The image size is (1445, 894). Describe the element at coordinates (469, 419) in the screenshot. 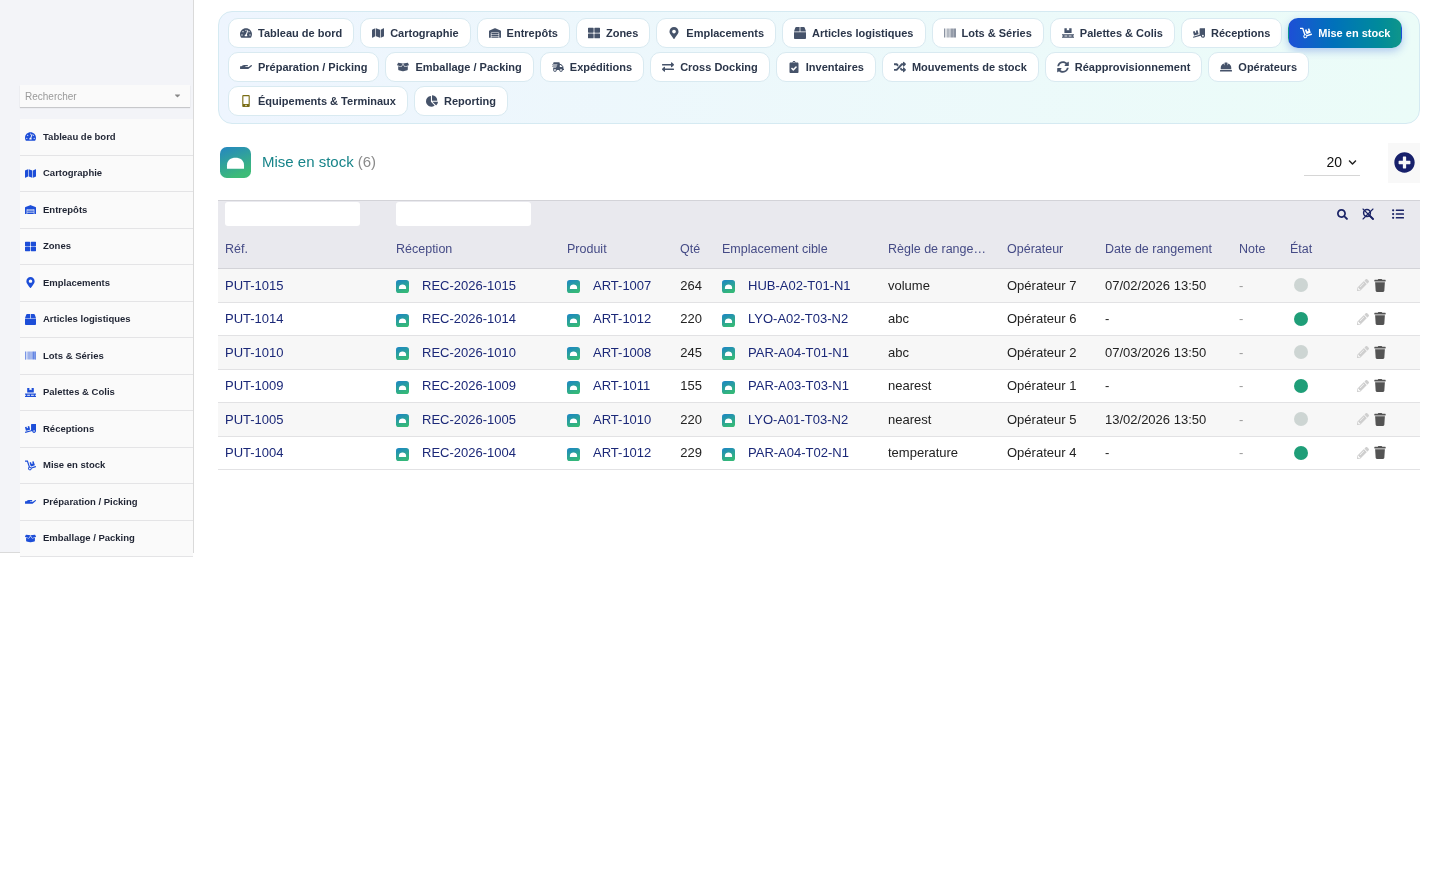

I see `reception-link: REC-2026-1005` at that location.